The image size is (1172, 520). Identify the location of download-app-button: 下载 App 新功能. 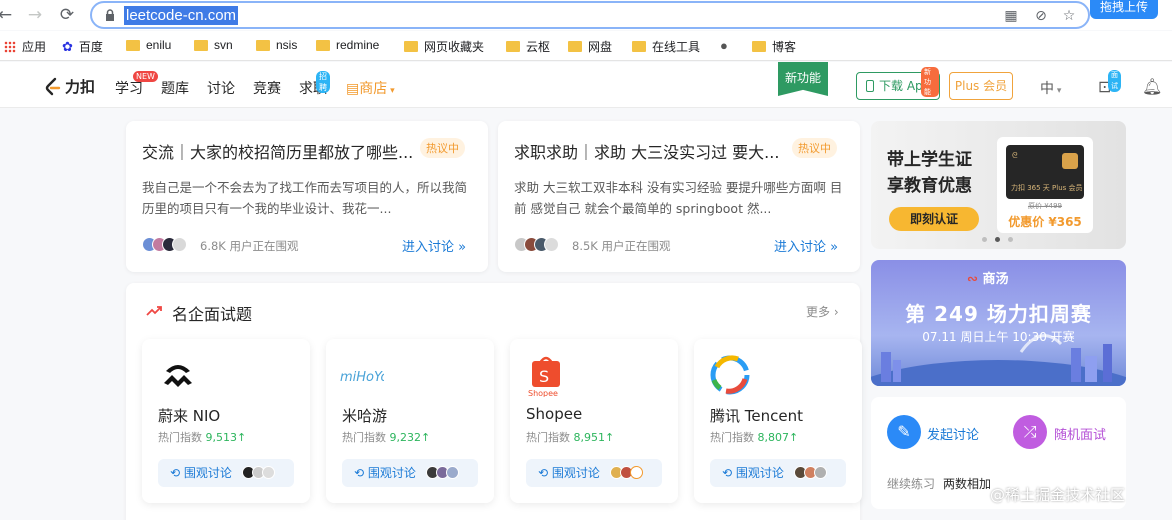
(898, 83).